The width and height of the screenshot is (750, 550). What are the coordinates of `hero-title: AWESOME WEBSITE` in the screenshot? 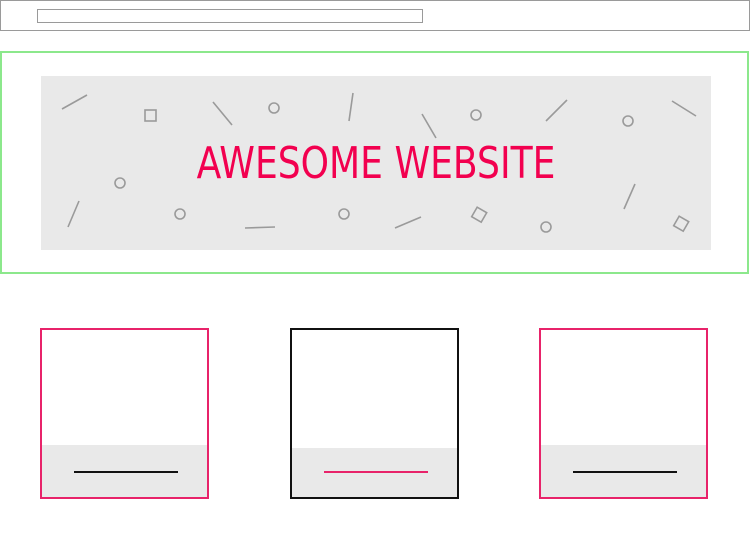 It's located at (376, 163).